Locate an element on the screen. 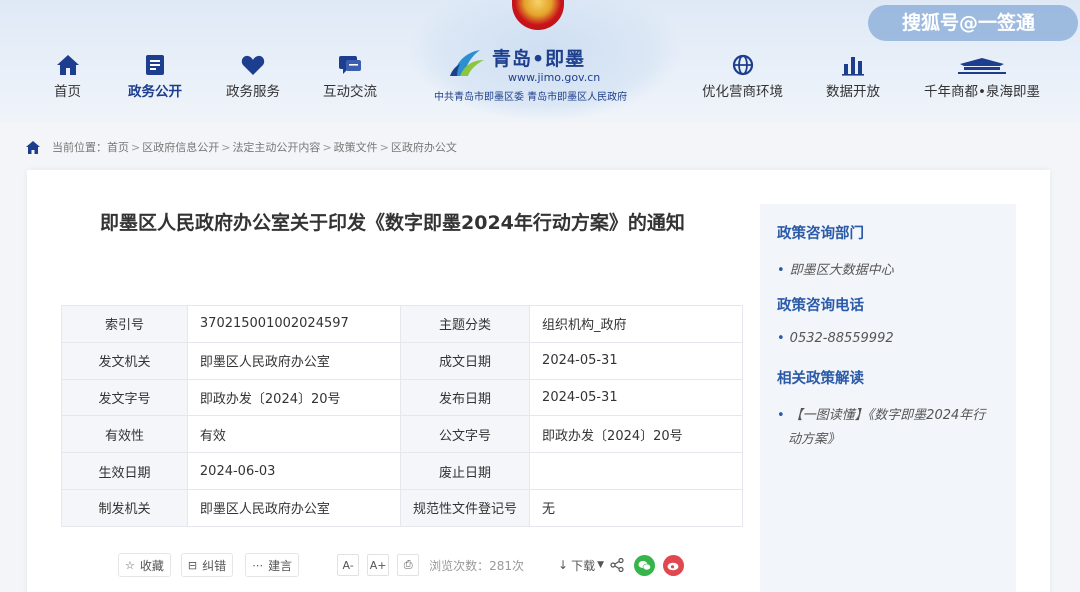  meta-value: 2024-05-31 is located at coordinates (636, 360).